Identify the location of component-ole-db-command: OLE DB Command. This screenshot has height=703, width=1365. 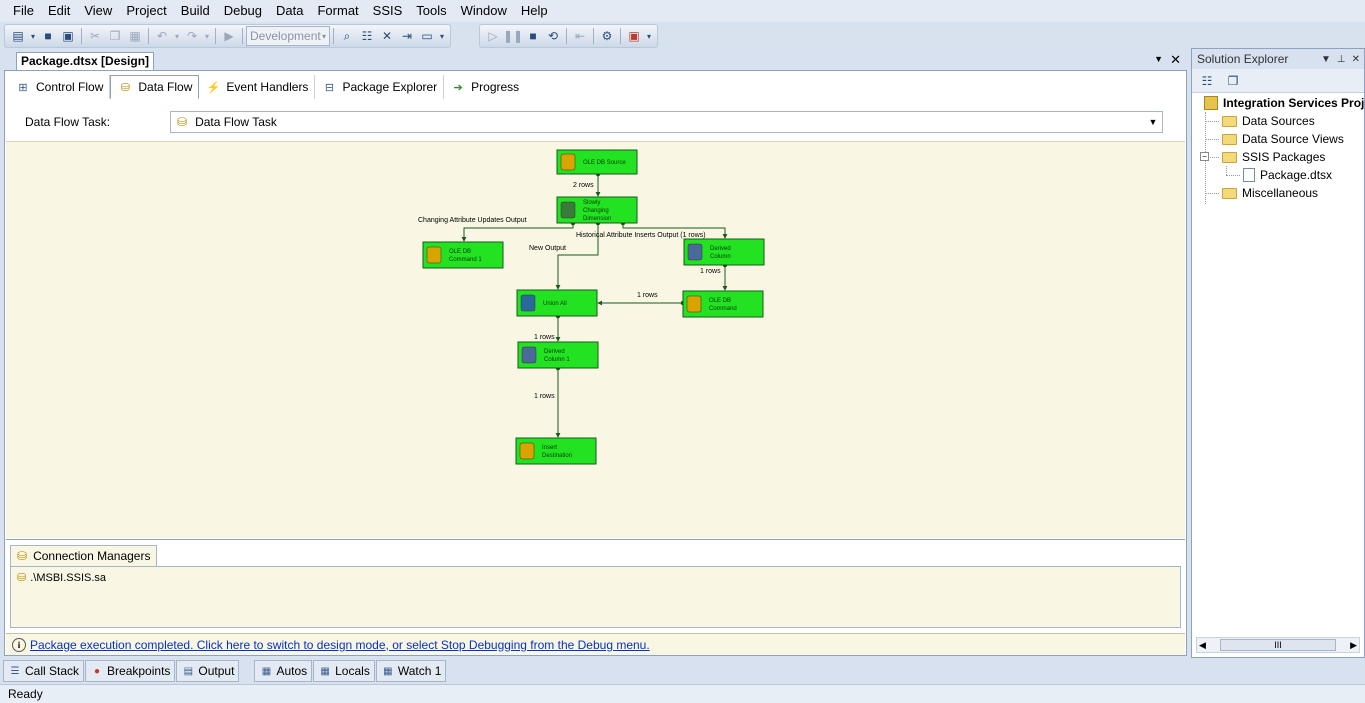
(723, 304).